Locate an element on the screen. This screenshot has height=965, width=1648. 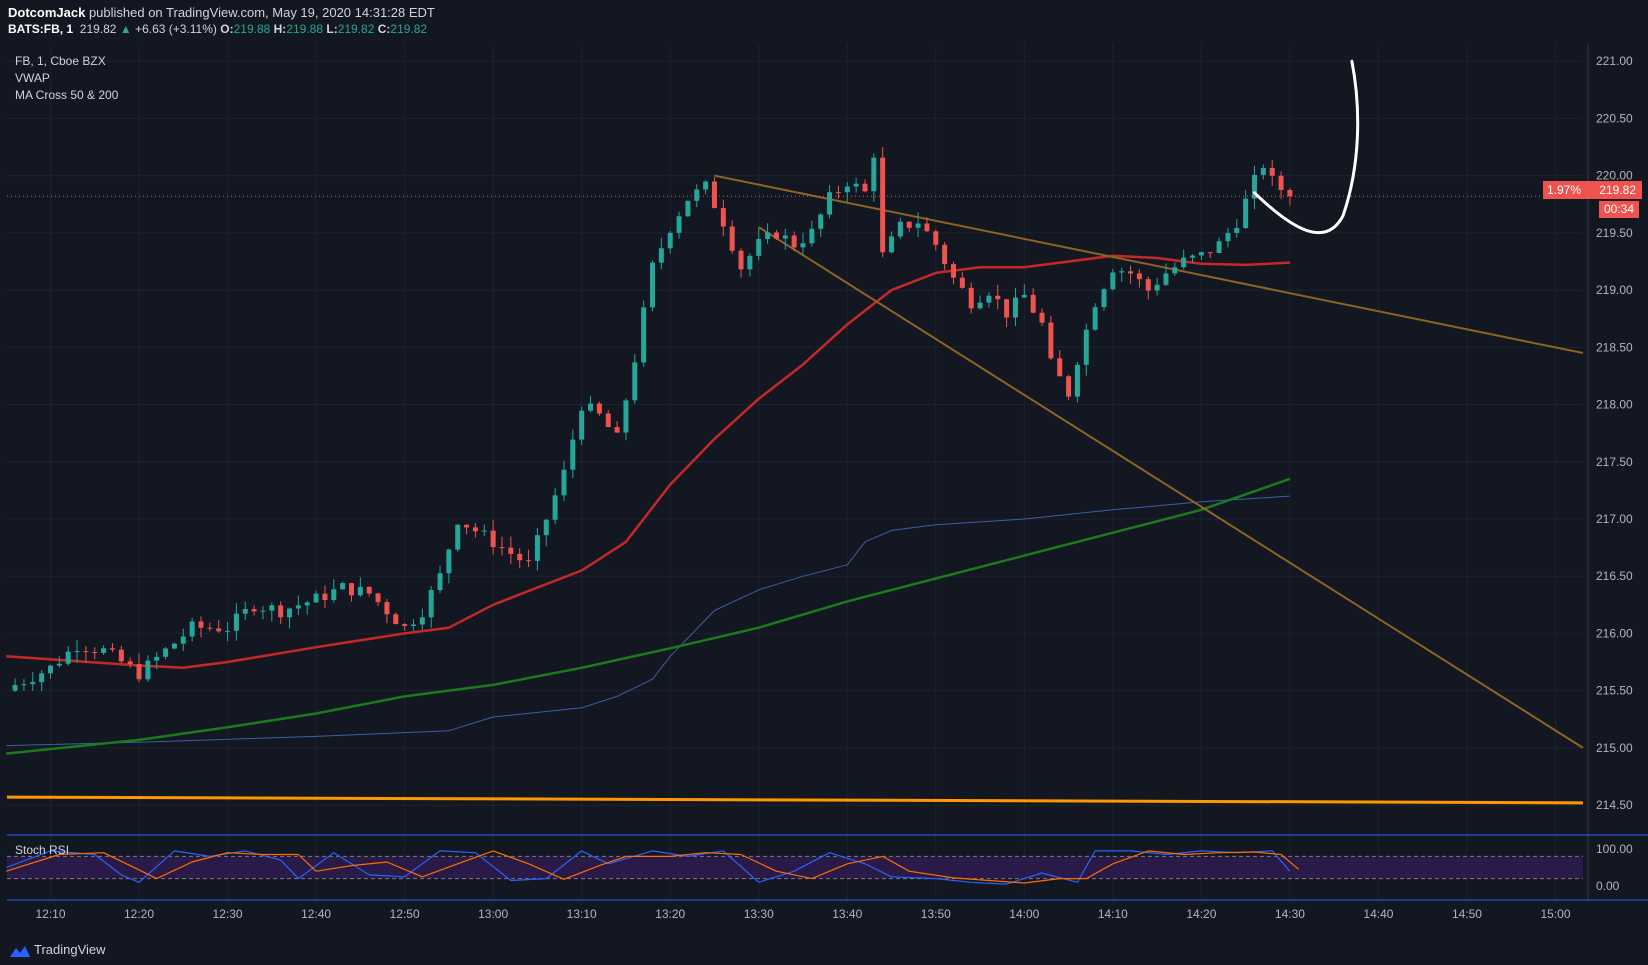
time-tick-label: 12:30 is located at coordinates (228, 914).